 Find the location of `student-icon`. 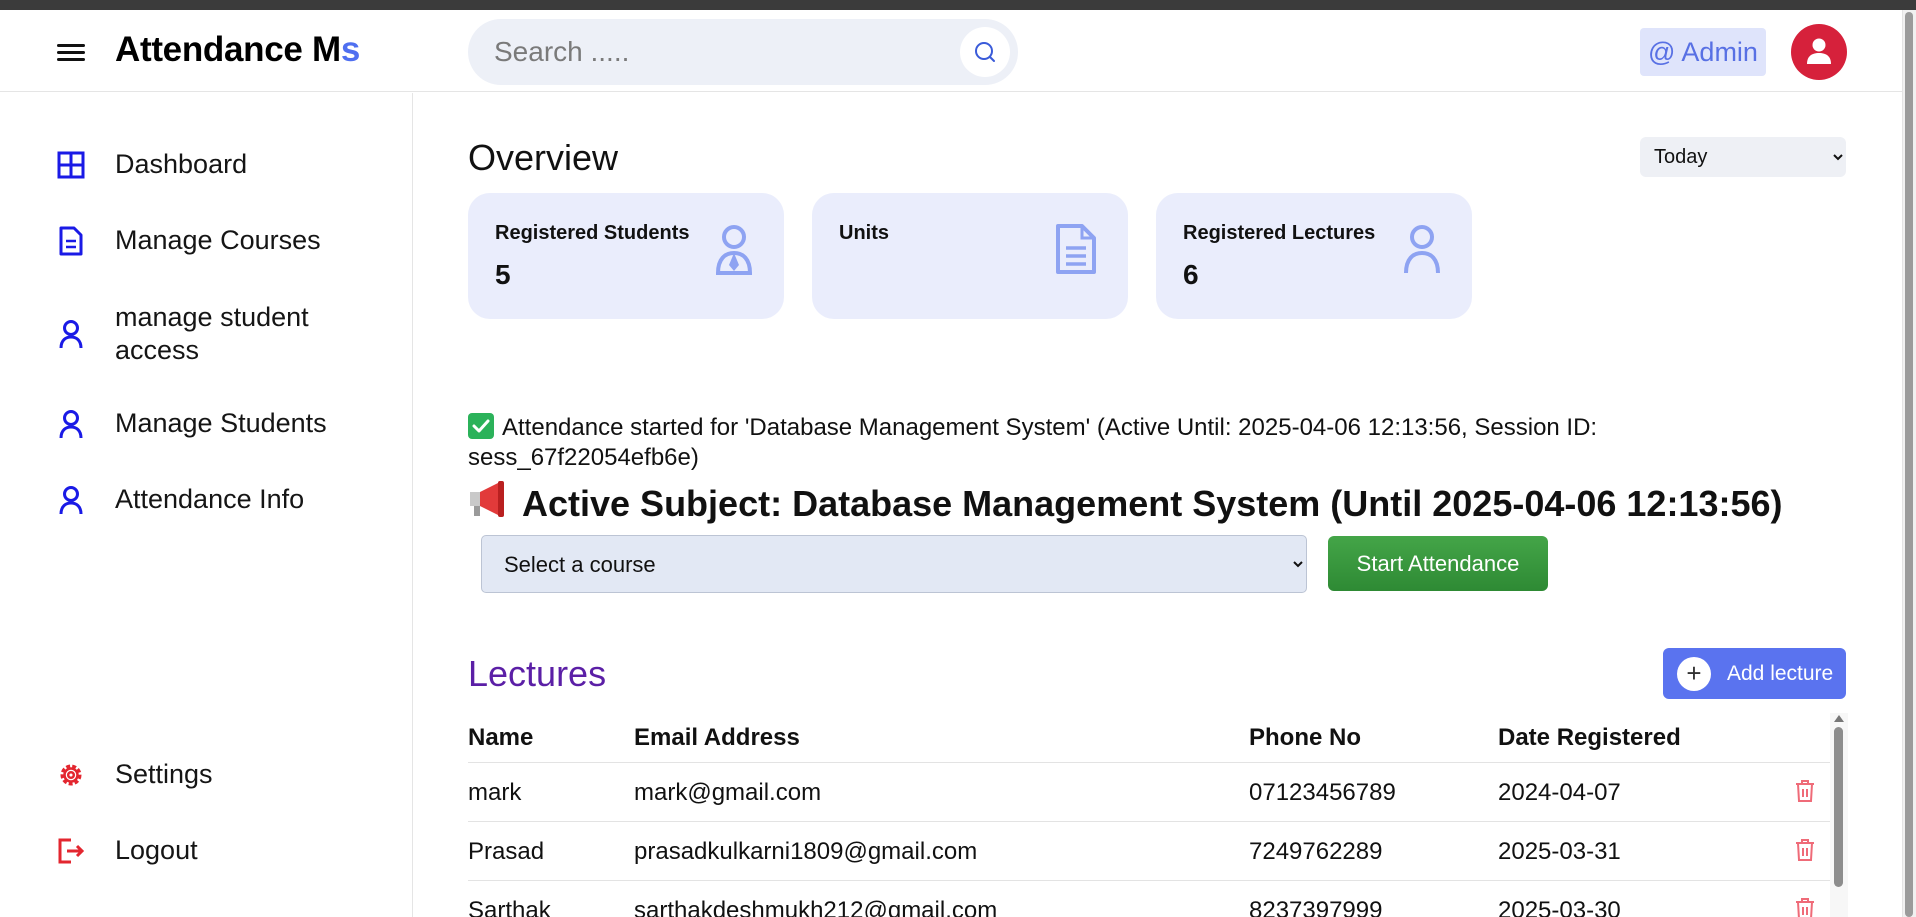

student-icon is located at coordinates (734, 251).